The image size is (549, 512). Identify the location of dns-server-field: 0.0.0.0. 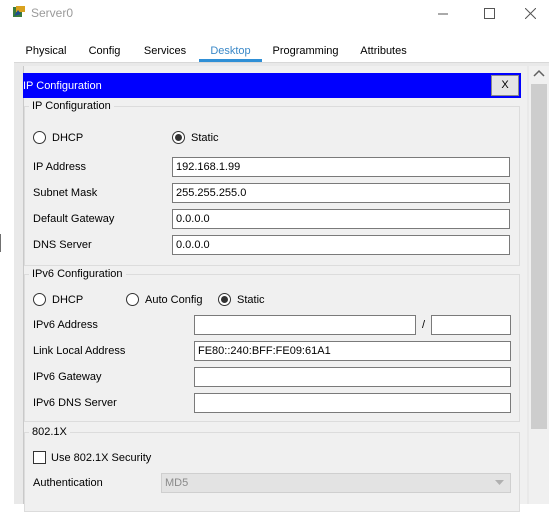
(341, 245).